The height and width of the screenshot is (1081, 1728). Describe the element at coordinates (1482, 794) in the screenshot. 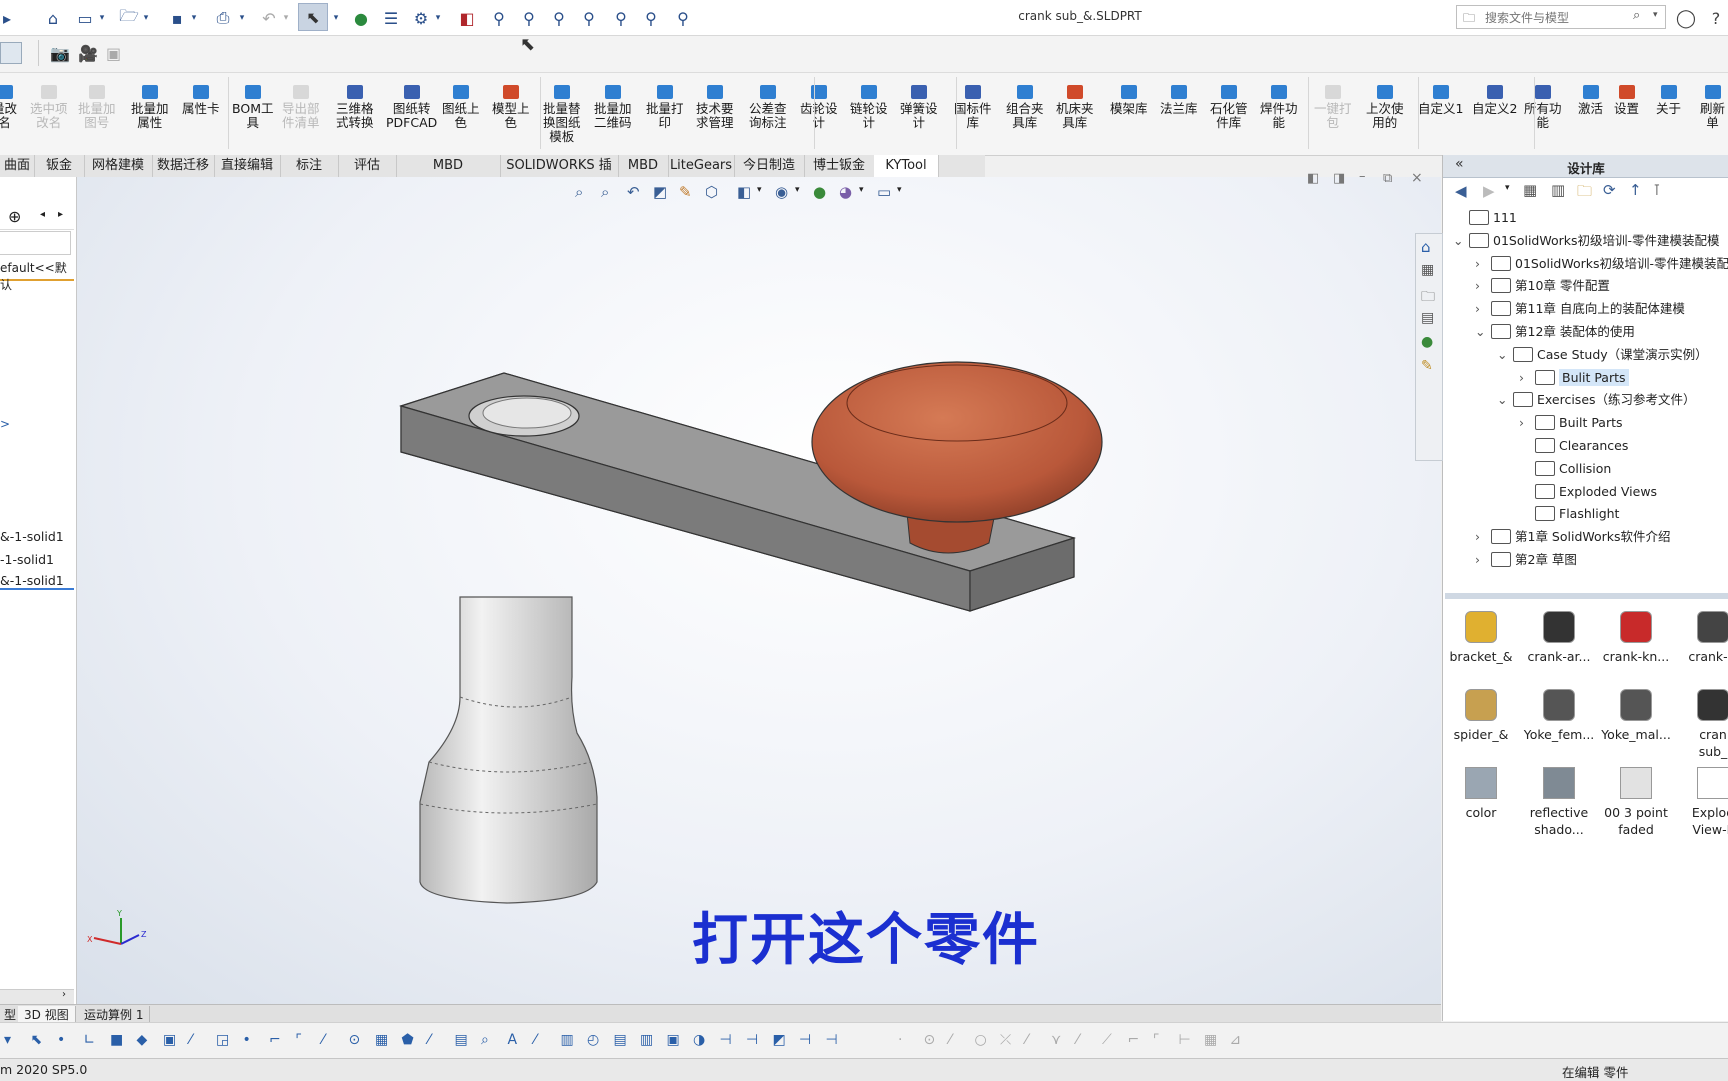

I see `library-item: color` at that location.